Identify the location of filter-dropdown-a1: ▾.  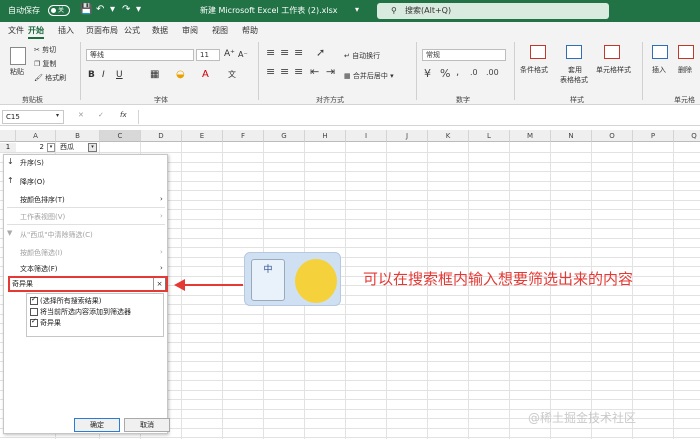
(51, 147).